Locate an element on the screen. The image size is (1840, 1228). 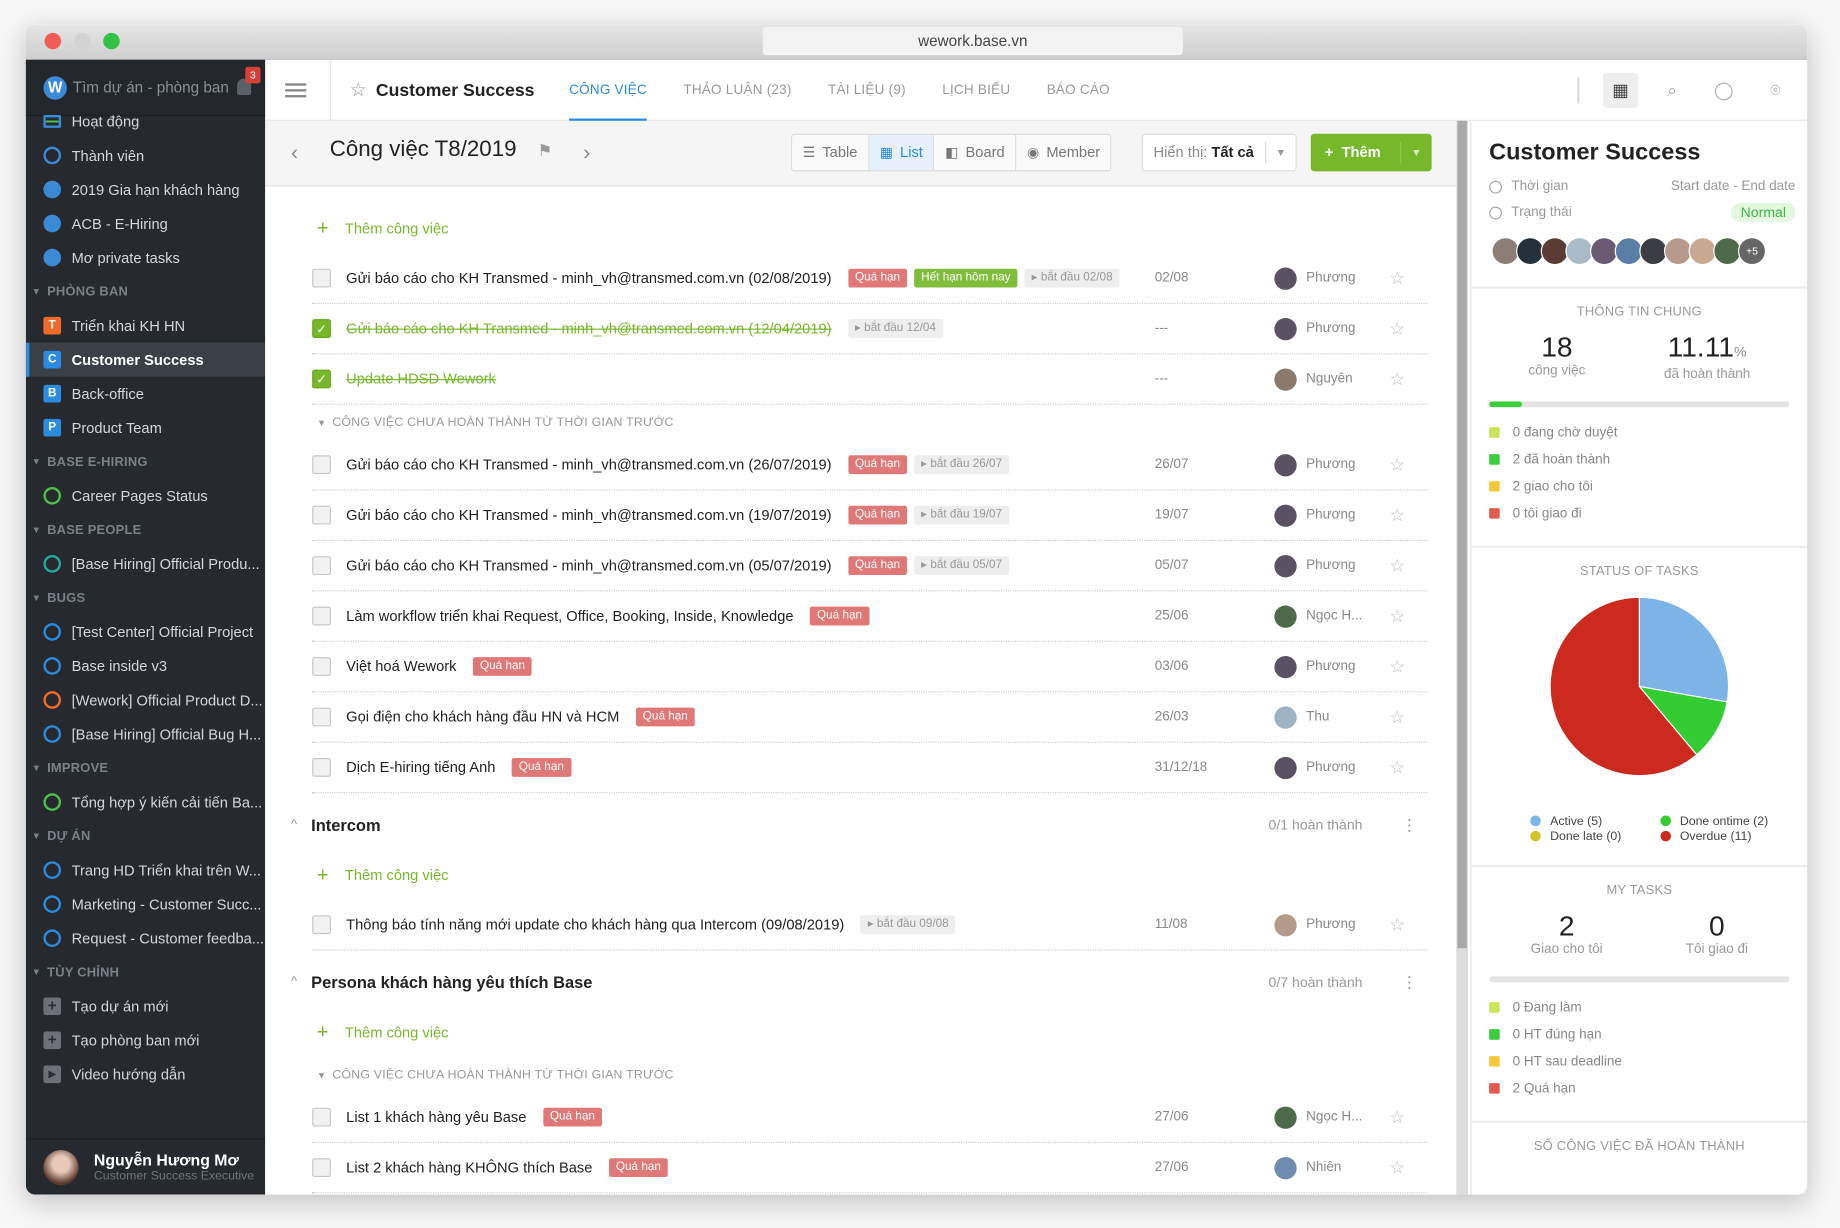
task-name: Update HDSD Wework is located at coordinates (421, 379).